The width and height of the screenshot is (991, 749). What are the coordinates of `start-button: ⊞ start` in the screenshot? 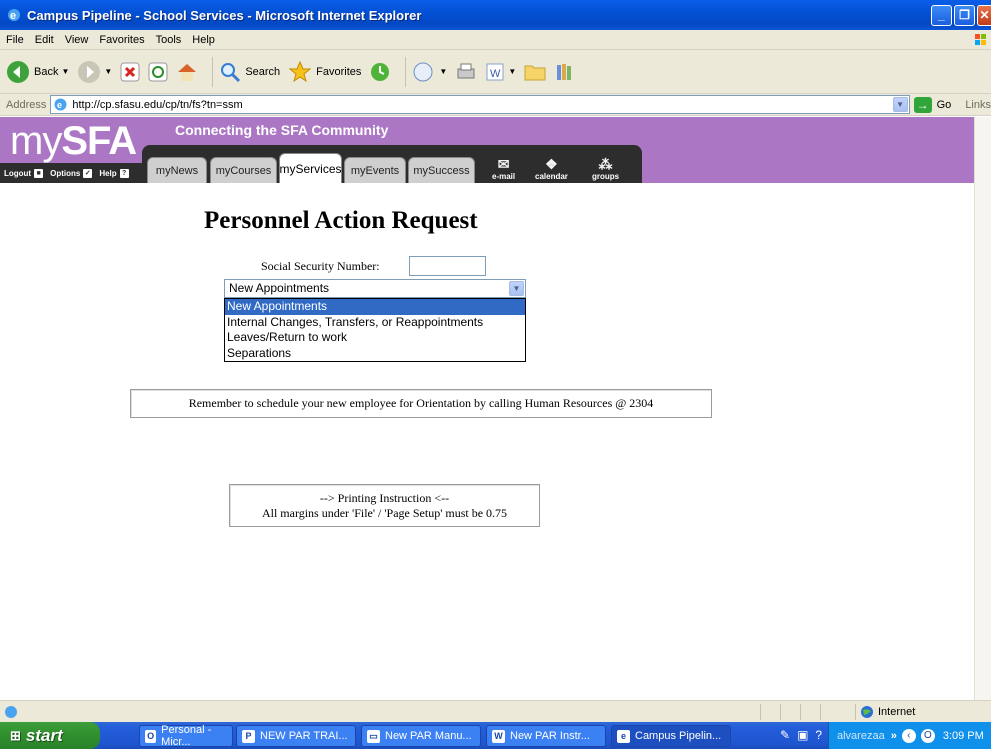 It's located at (50, 735).